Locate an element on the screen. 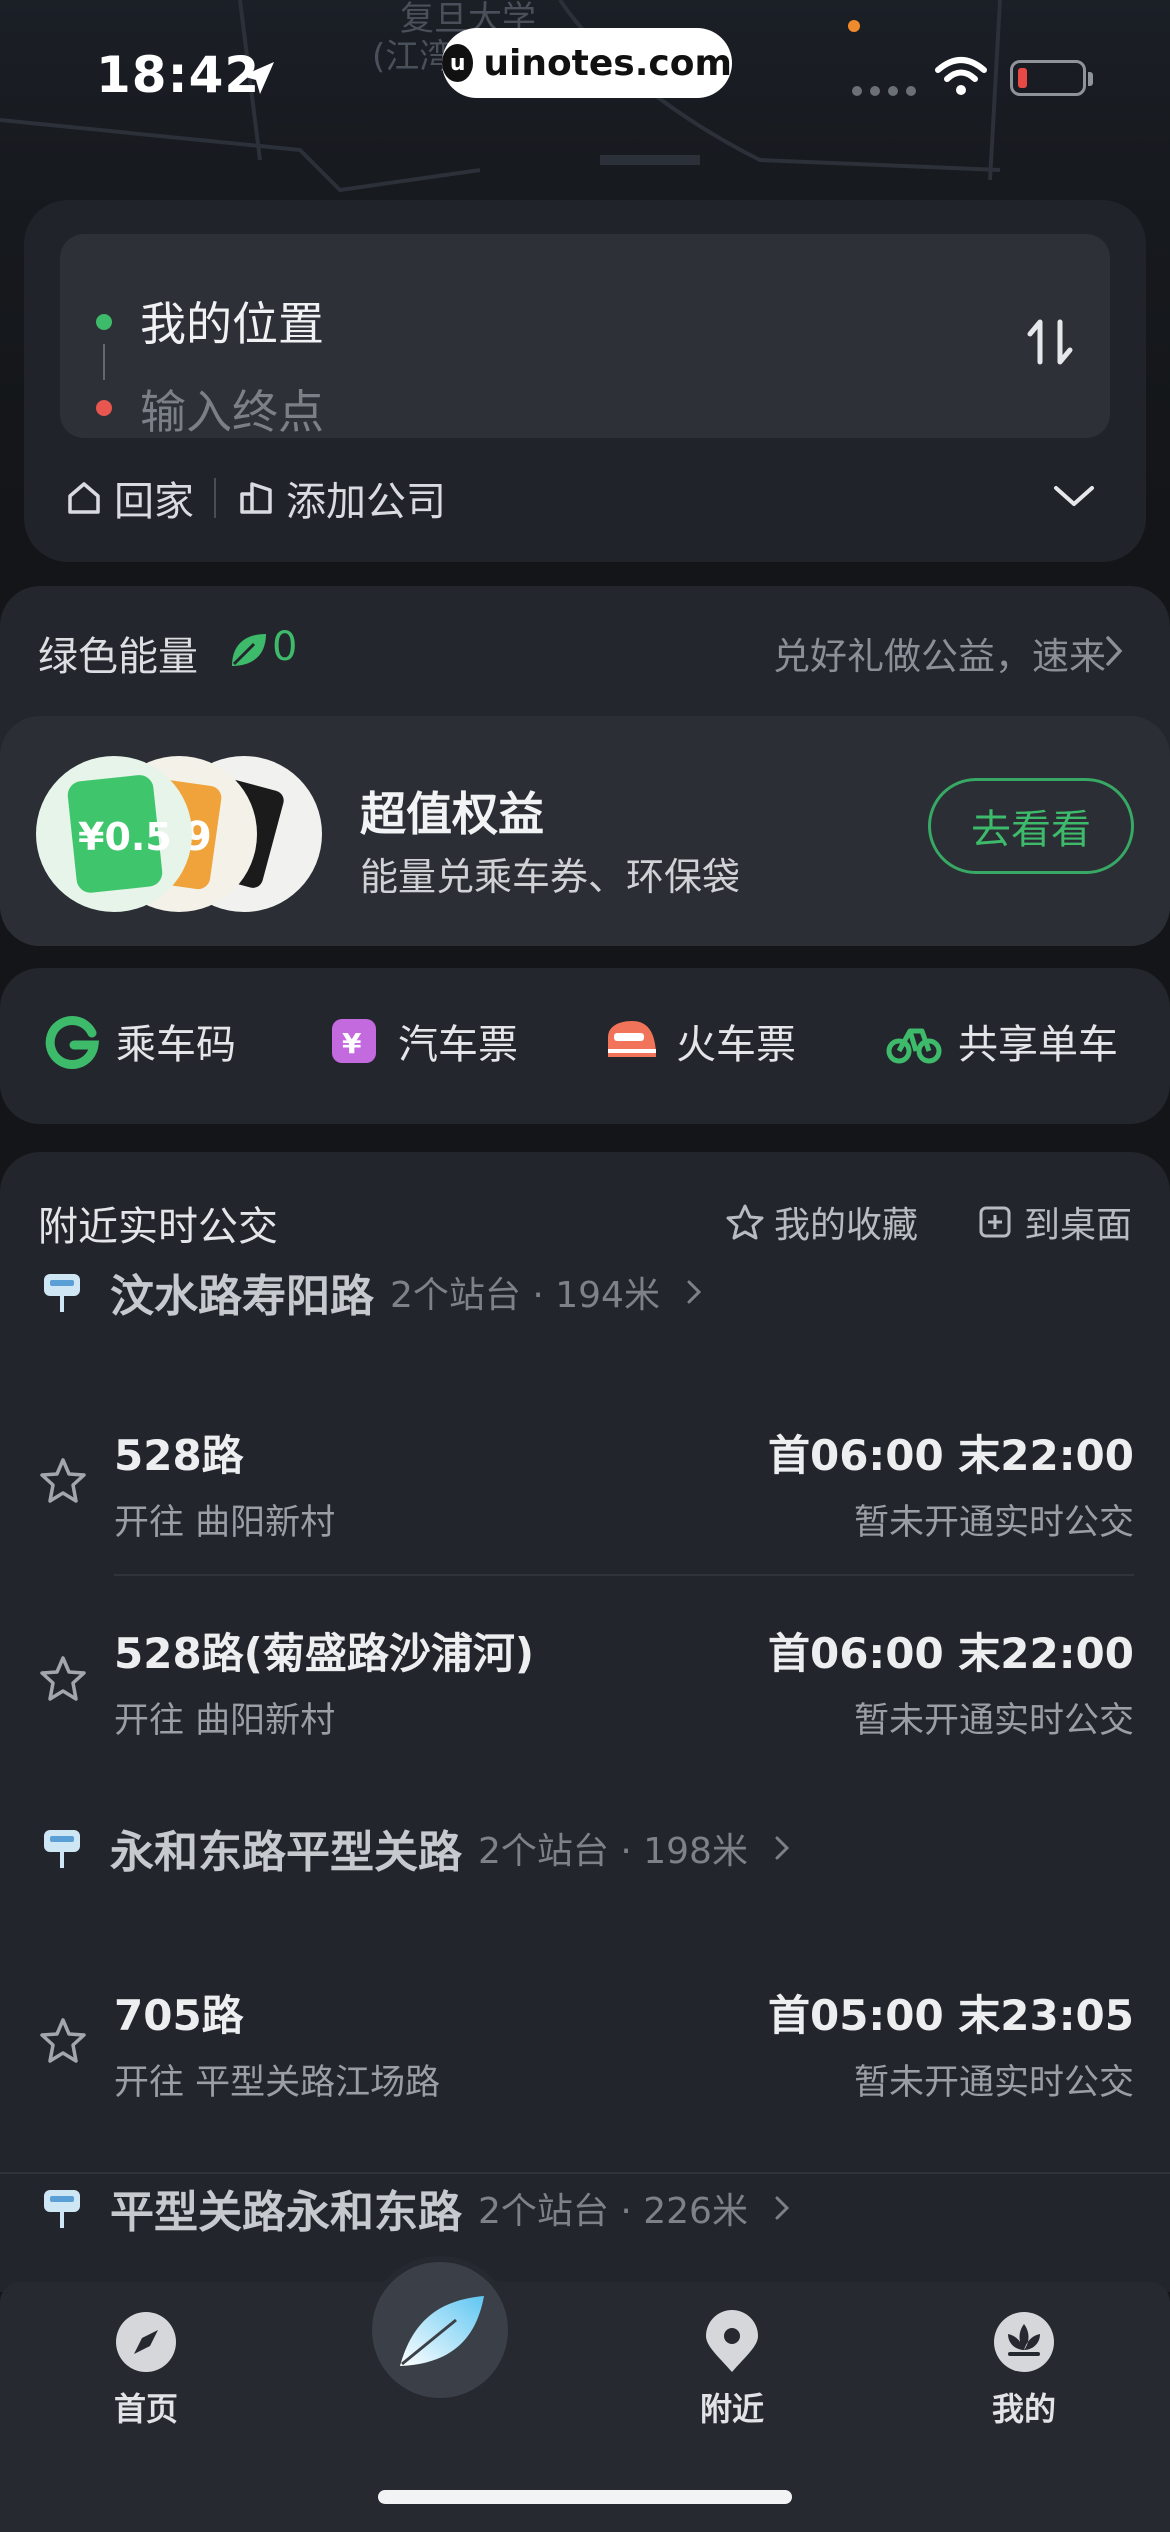  tab-mine: 我的 is located at coordinates (1024, 2370).